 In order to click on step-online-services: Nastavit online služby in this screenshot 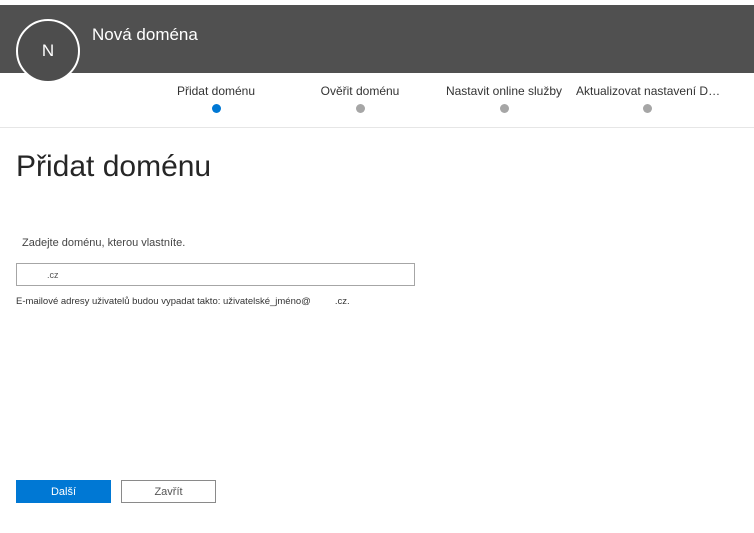, I will do `click(504, 103)`.